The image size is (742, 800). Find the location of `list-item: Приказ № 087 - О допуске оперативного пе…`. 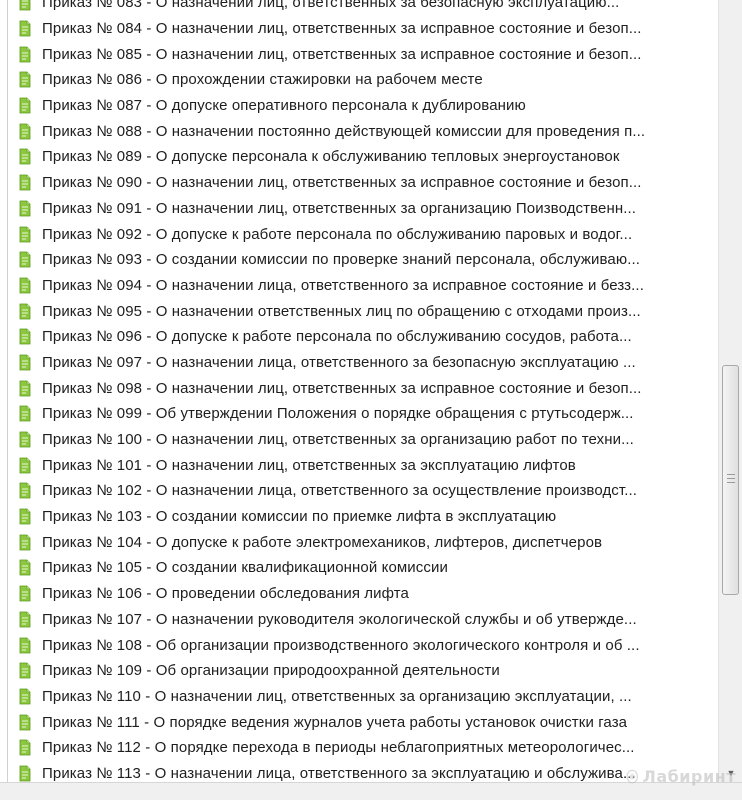

list-item: Приказ № 087 - О допуске оперативного пе… is located at coordinates (363, 106).